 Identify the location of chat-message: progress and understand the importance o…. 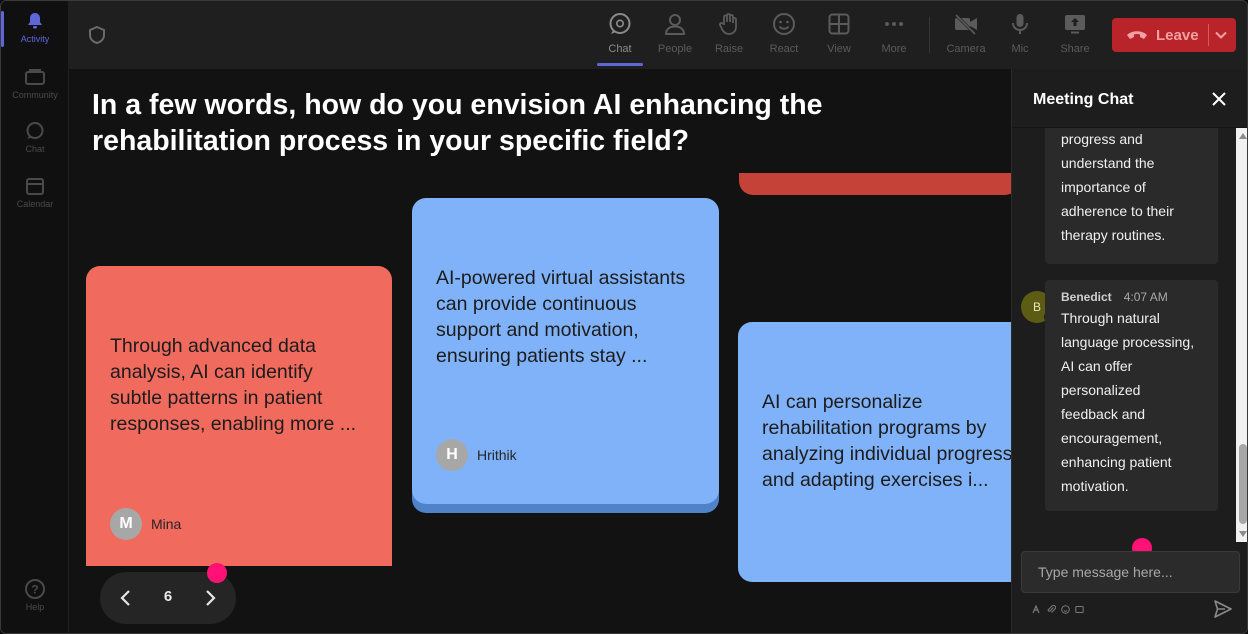
(1131, 196).